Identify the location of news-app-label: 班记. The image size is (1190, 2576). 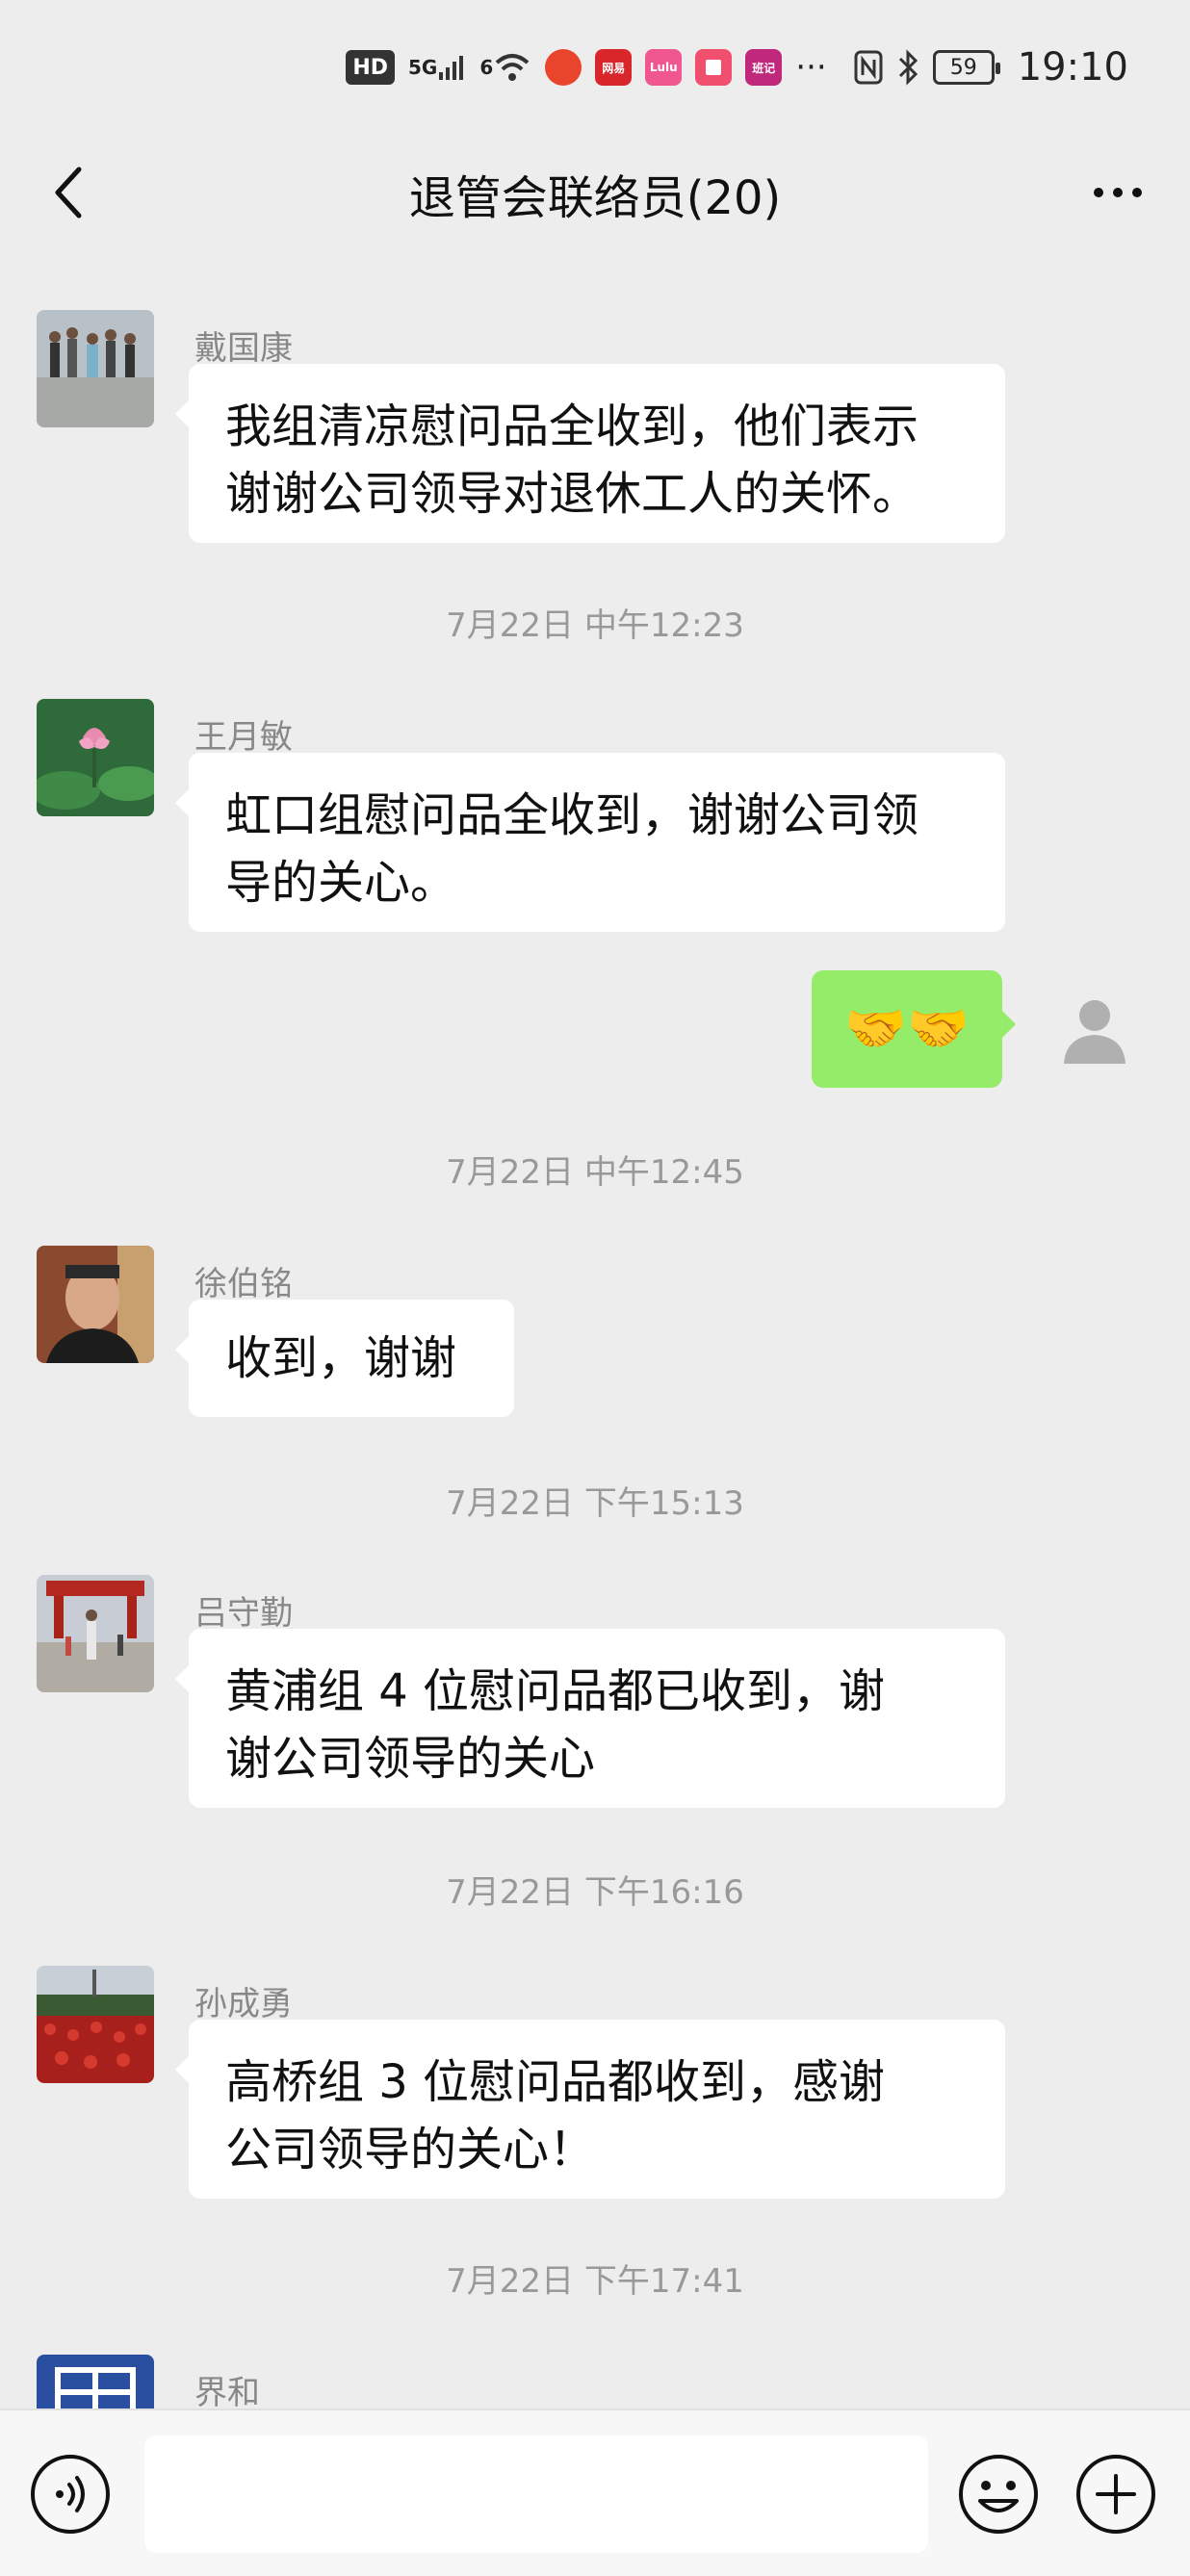
(764, 68).